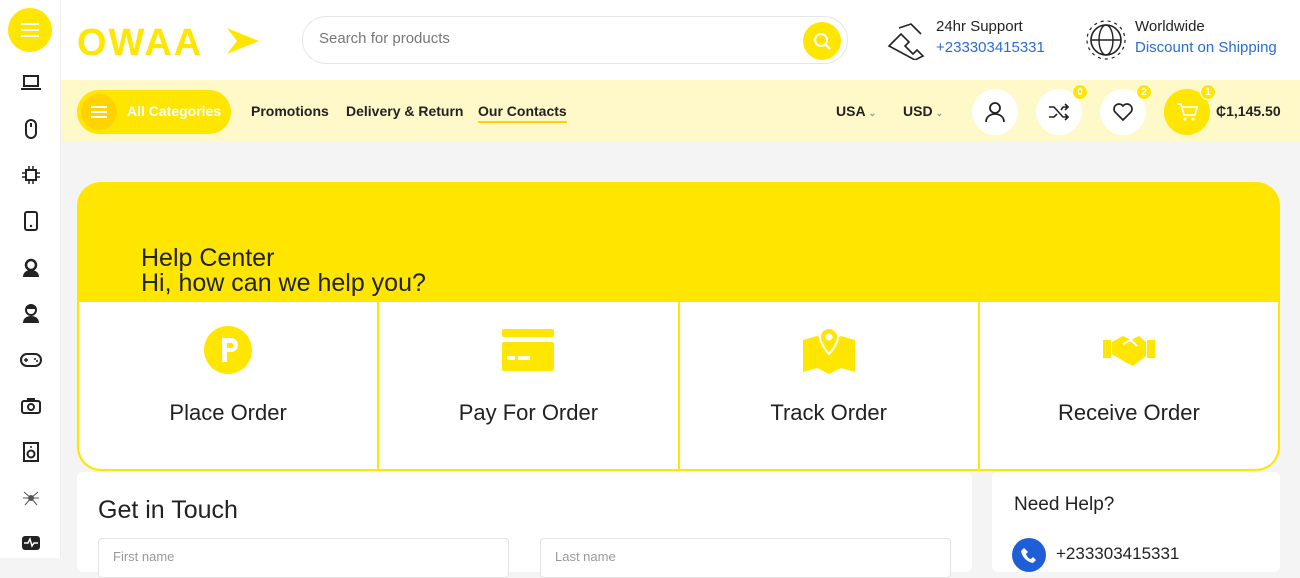  I want to click on search-icon, so click(822, 41).